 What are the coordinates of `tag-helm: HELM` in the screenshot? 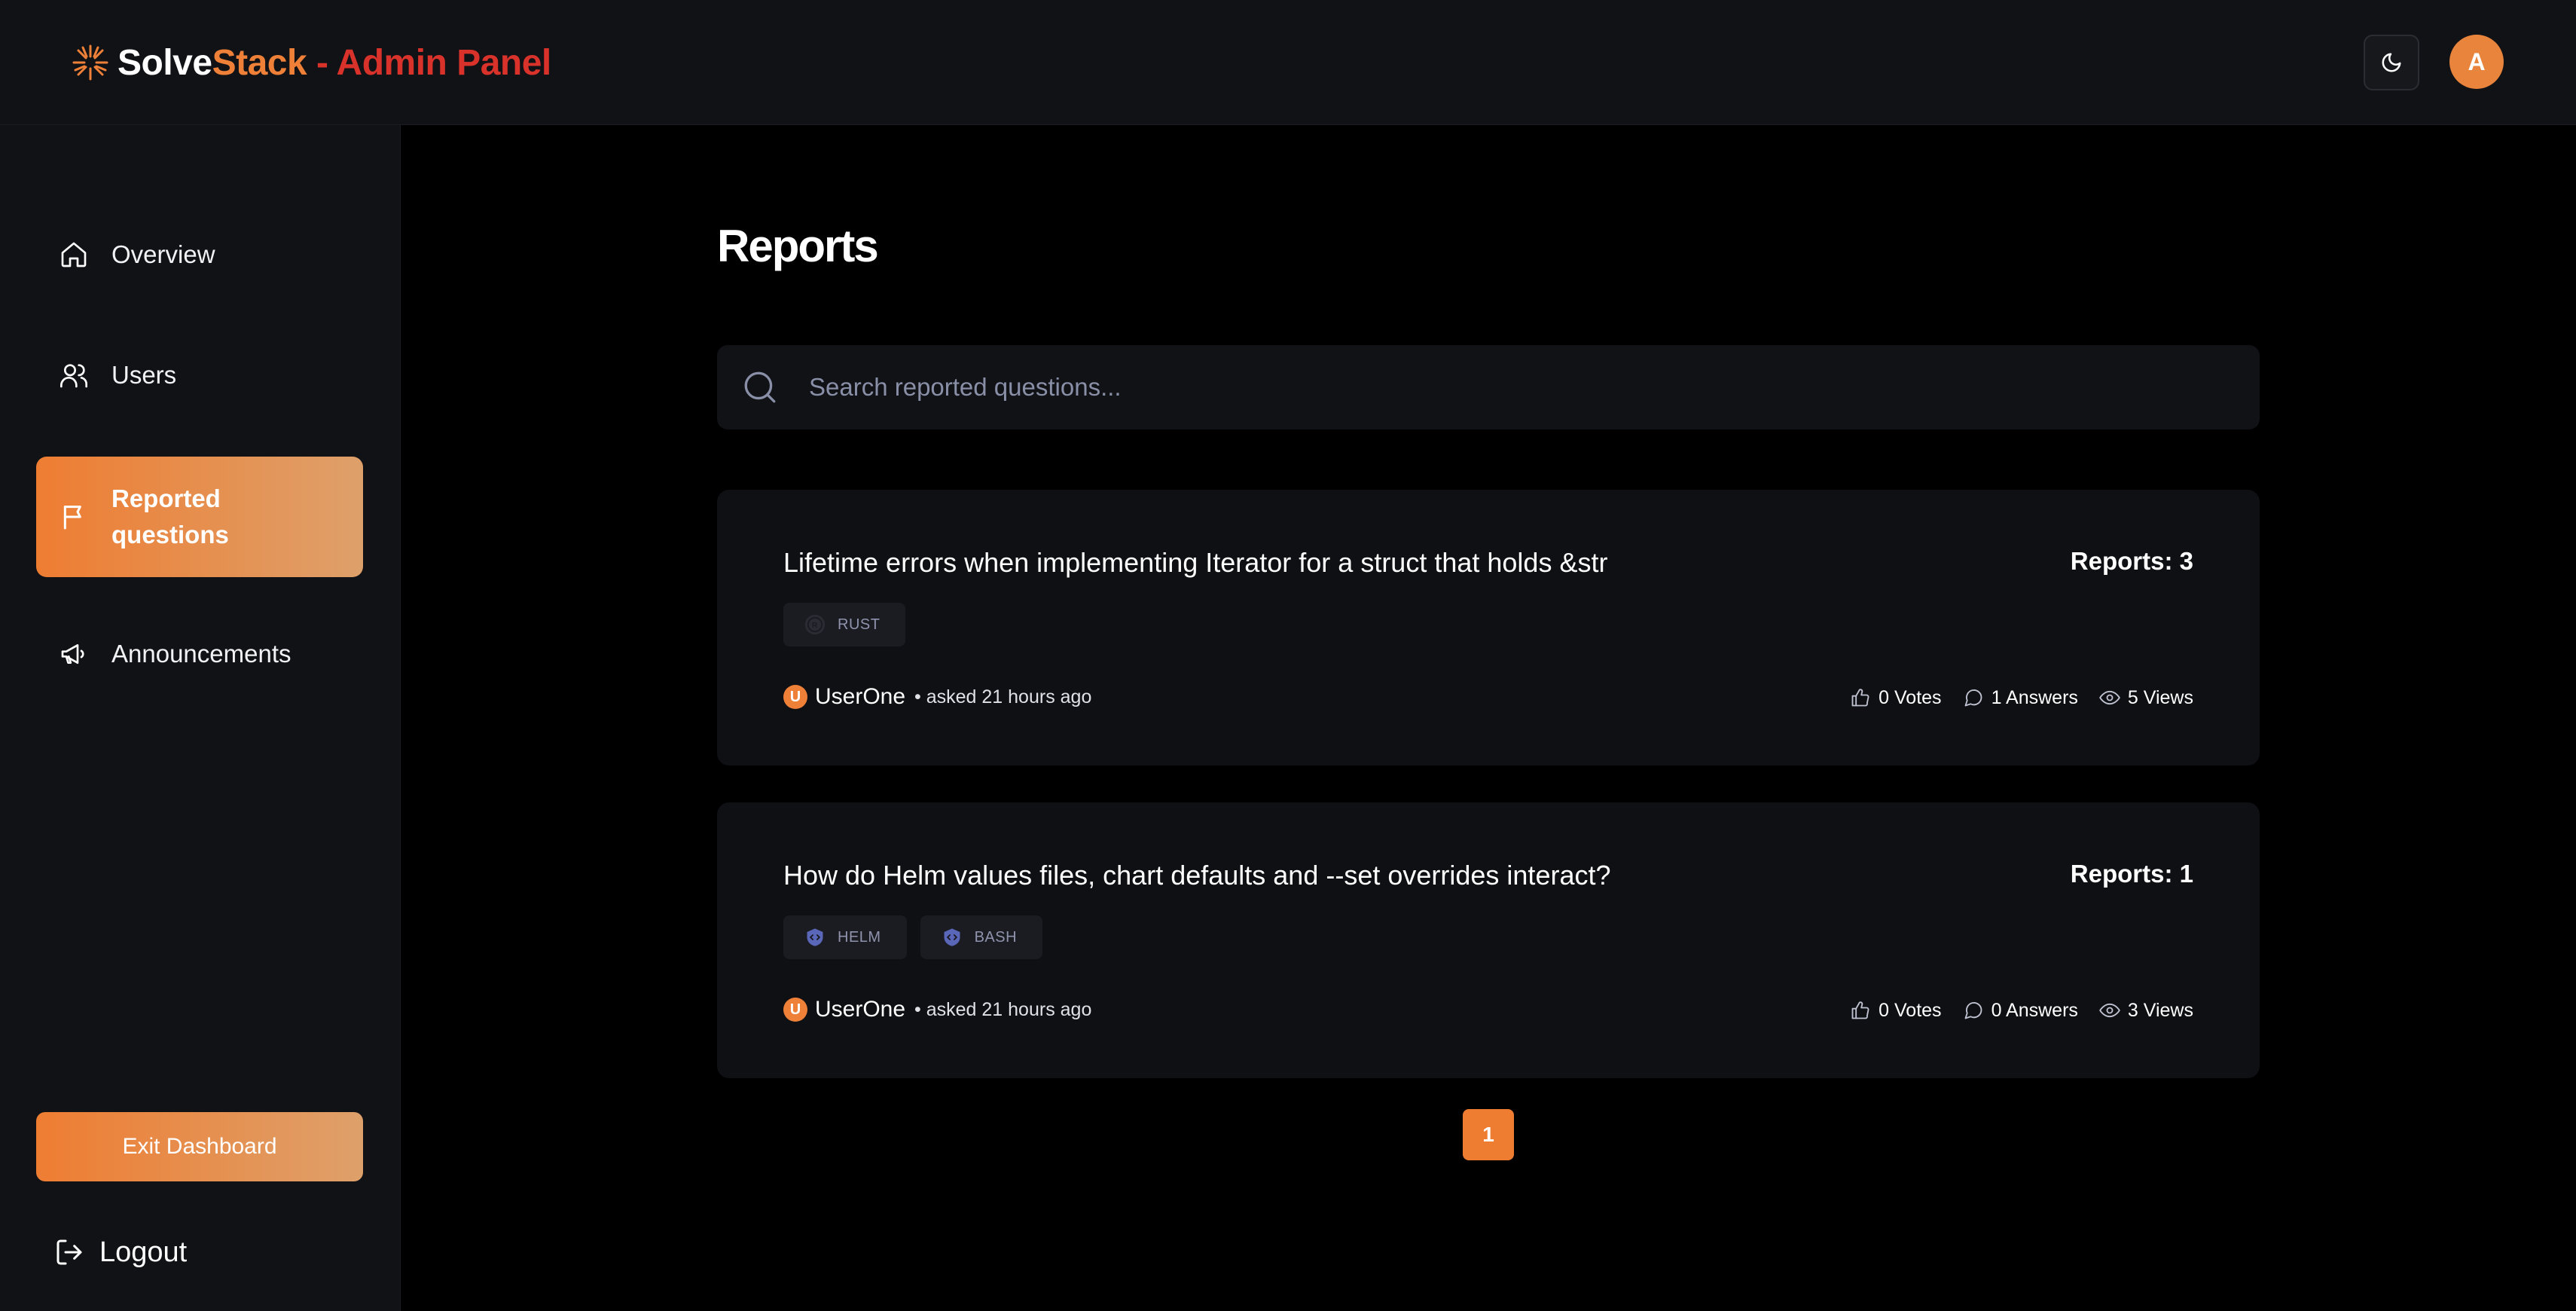 It's located at (845, 937).